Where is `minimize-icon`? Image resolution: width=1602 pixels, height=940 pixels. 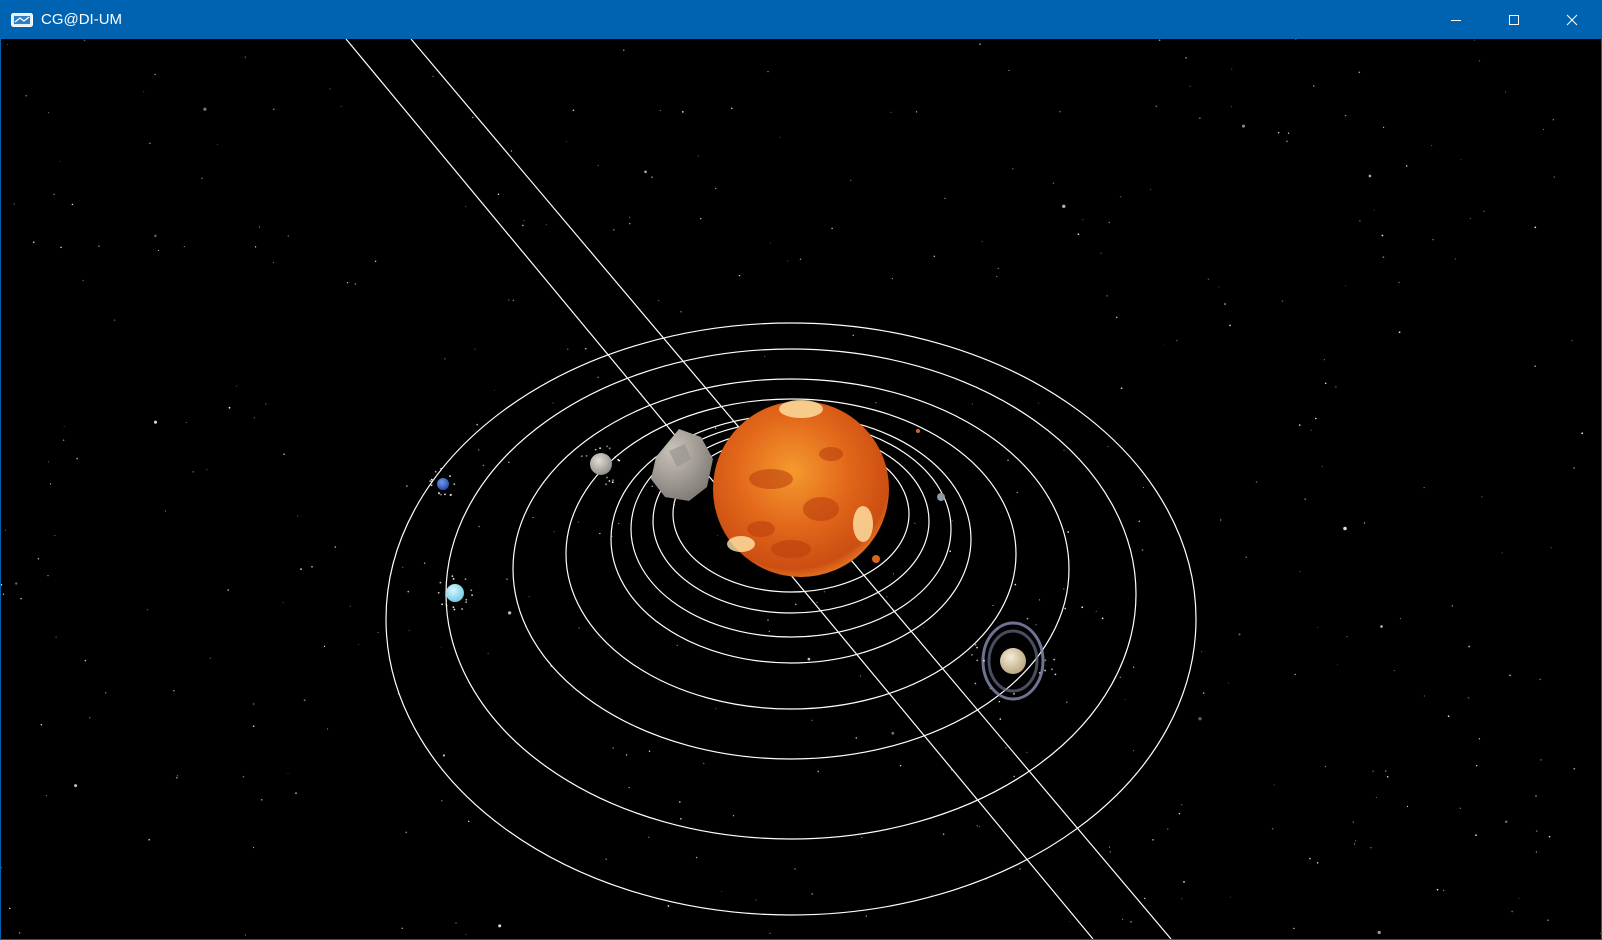 minimize-icon is located at coordinates (1456, 20).